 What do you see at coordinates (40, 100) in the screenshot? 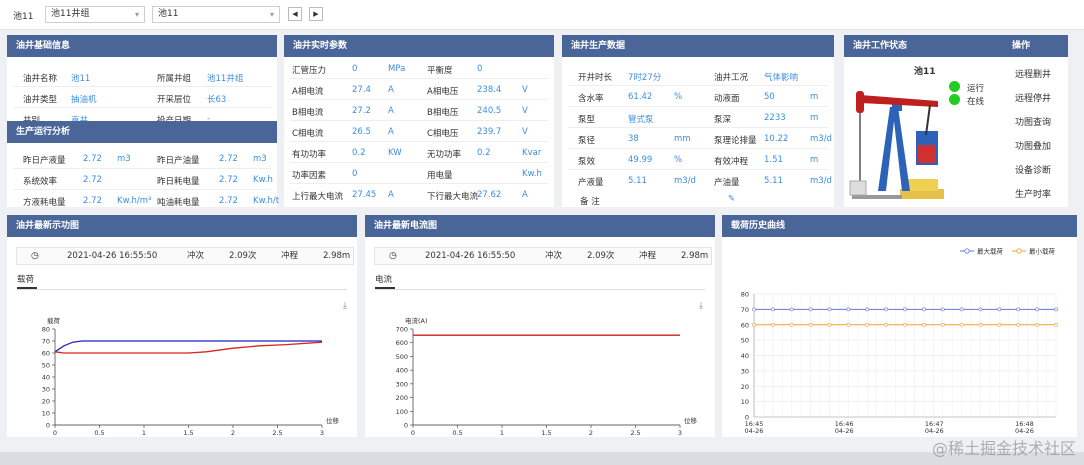
I see `field-label: 油井类型` at bounding box center [40, 100].